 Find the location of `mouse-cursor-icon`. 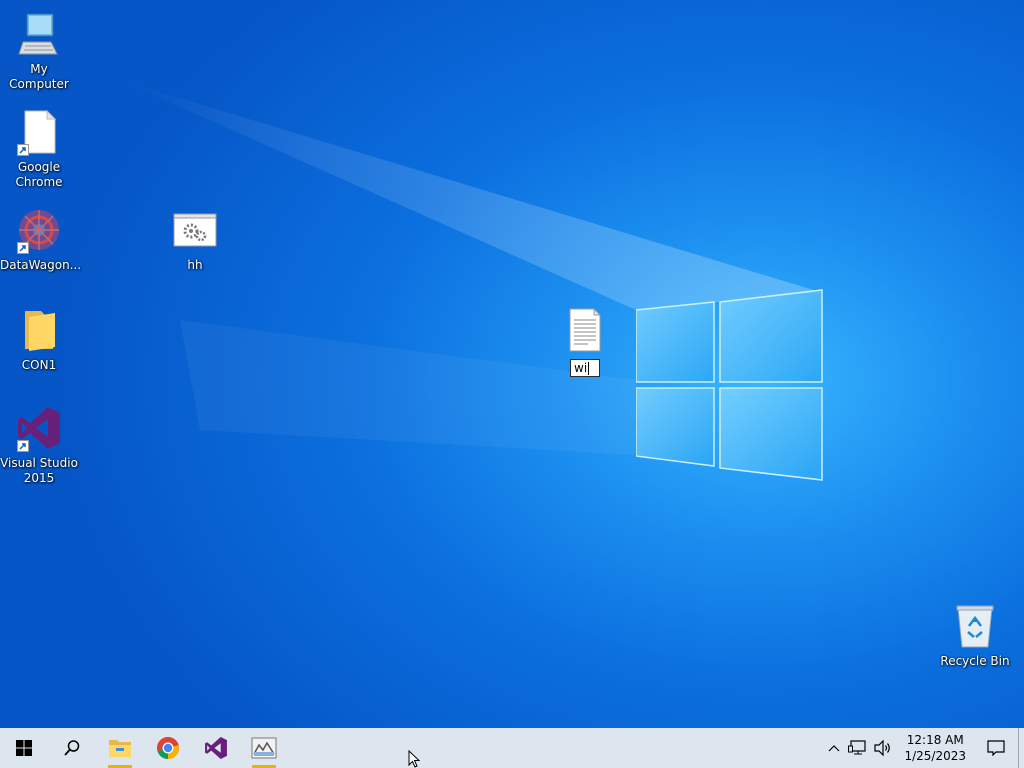

mouse-cursor-icon is located at coordinates (414, 759).